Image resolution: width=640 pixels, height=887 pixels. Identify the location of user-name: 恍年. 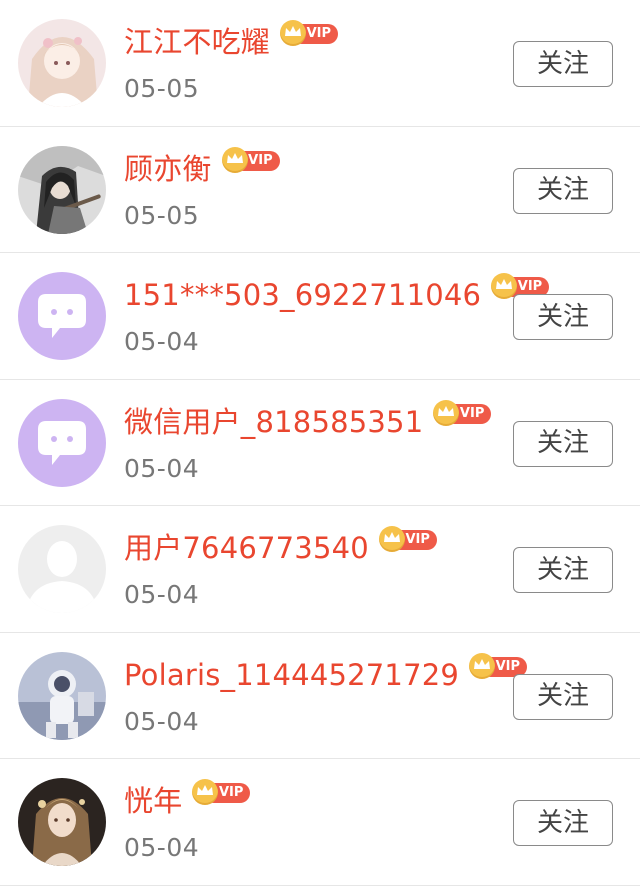
(153, 801).